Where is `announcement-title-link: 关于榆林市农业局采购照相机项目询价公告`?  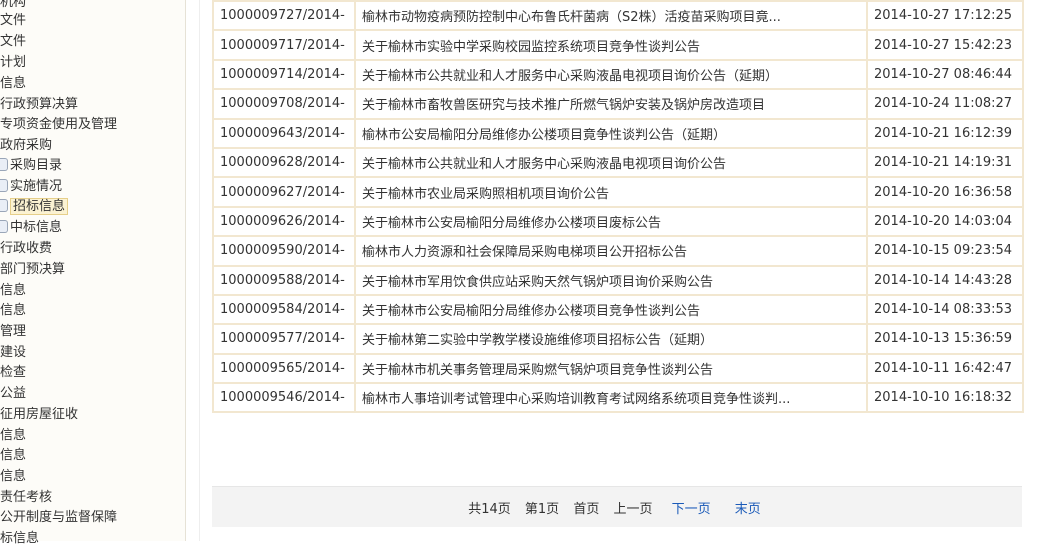
announcement-title-link: 关于榆林市农业局采购照相机项目询价公告 is located at coordinates (611, 192).